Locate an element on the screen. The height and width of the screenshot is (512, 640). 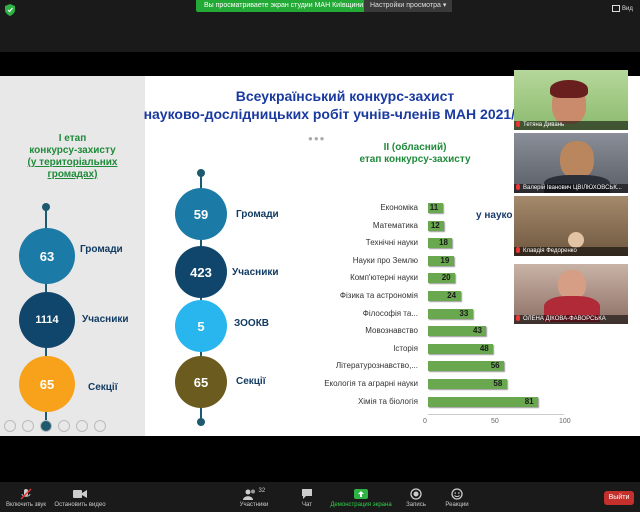
chart-value-label: 18 is located at coordinates (443, 243).